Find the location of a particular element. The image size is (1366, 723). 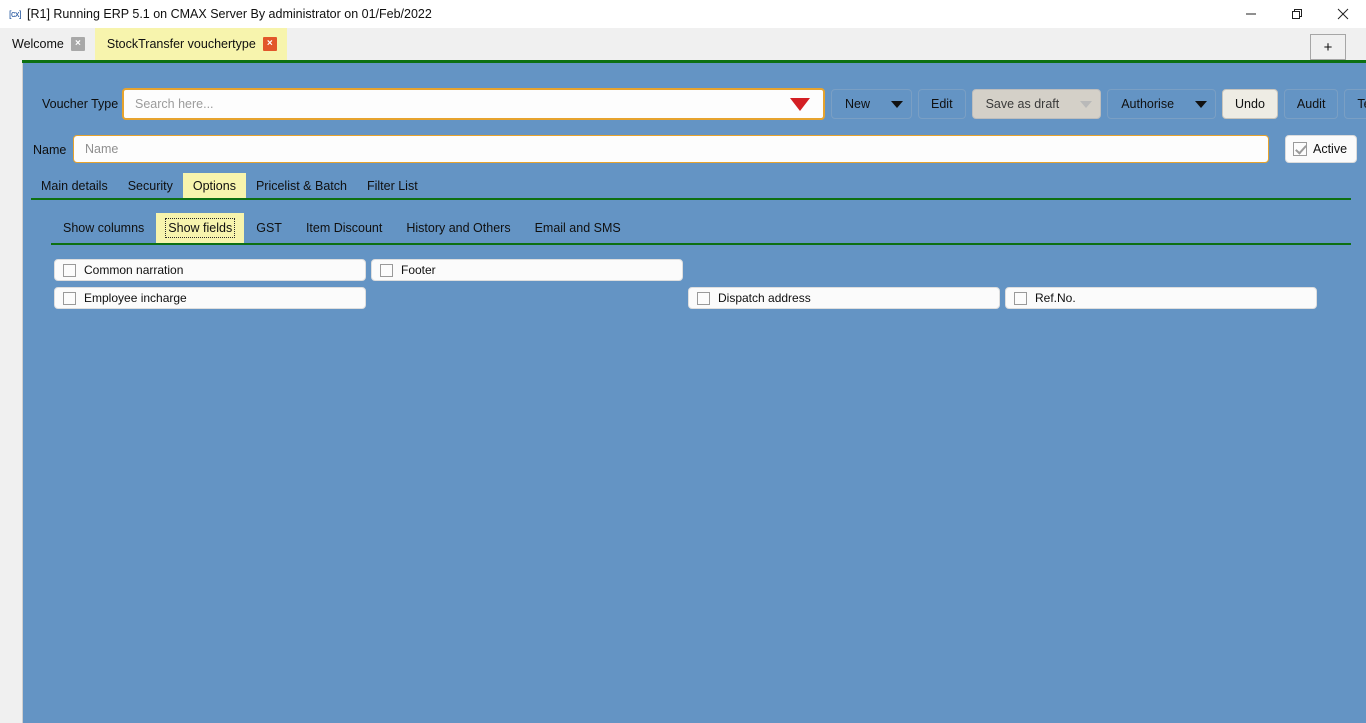

tab-security-label: Security is located at coordinates (150, 185).